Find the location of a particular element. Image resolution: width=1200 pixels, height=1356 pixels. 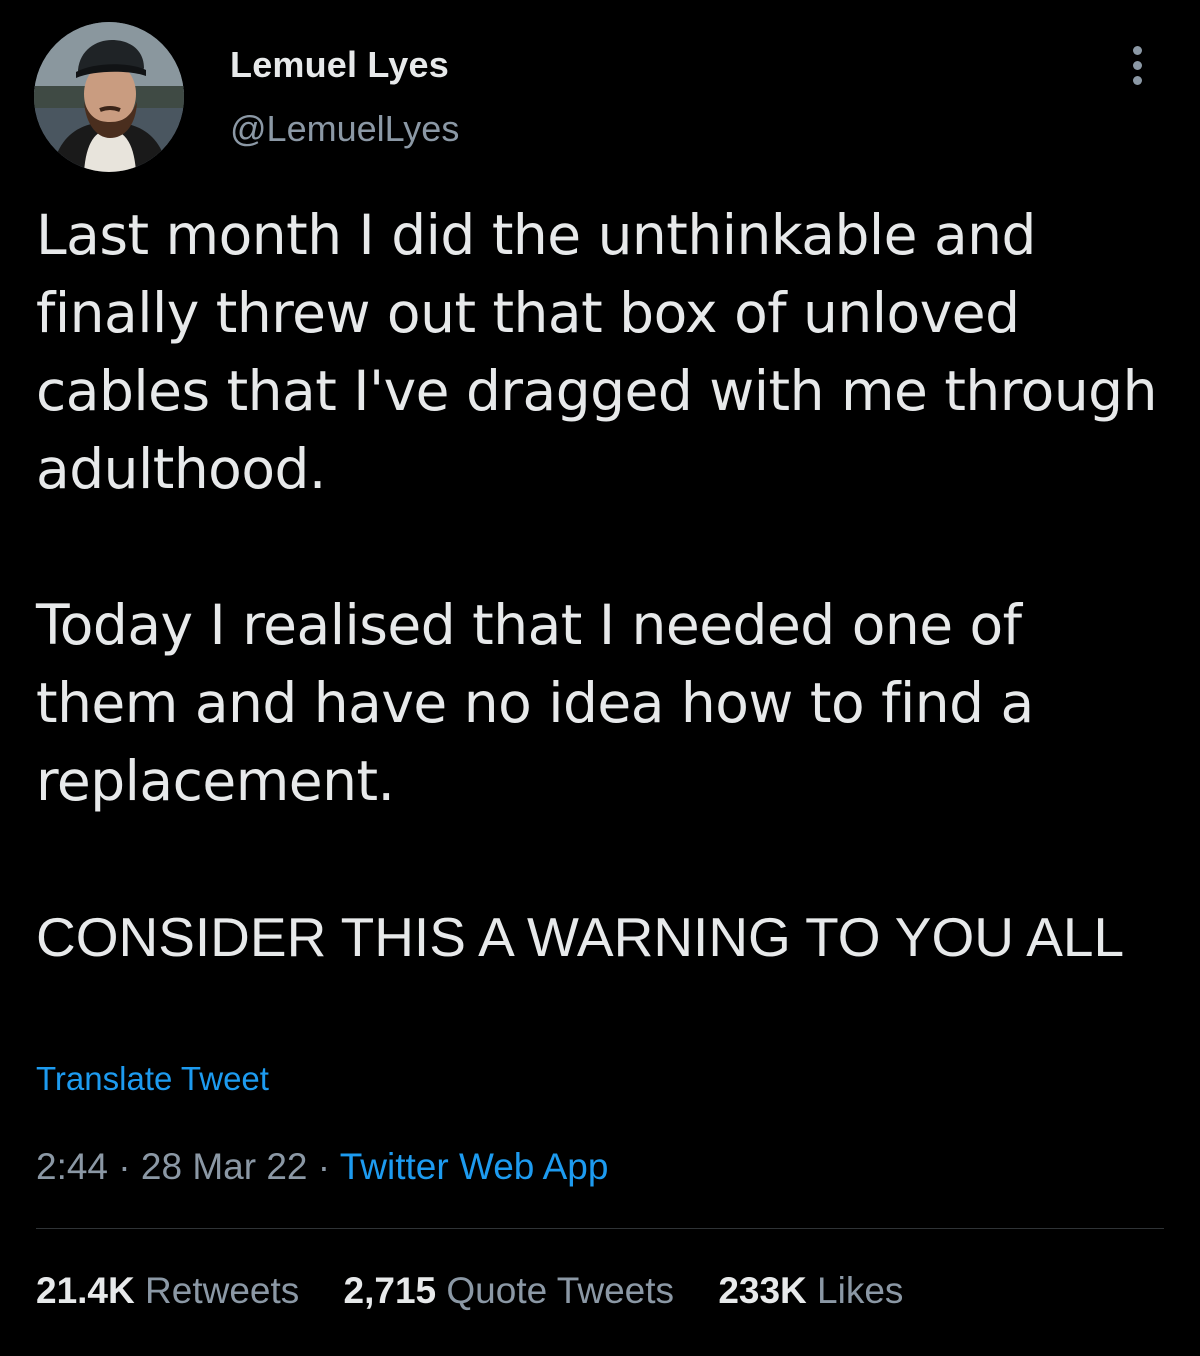

quote-tweets-label: Quote Tweets is located at coordinates (560, 1290).